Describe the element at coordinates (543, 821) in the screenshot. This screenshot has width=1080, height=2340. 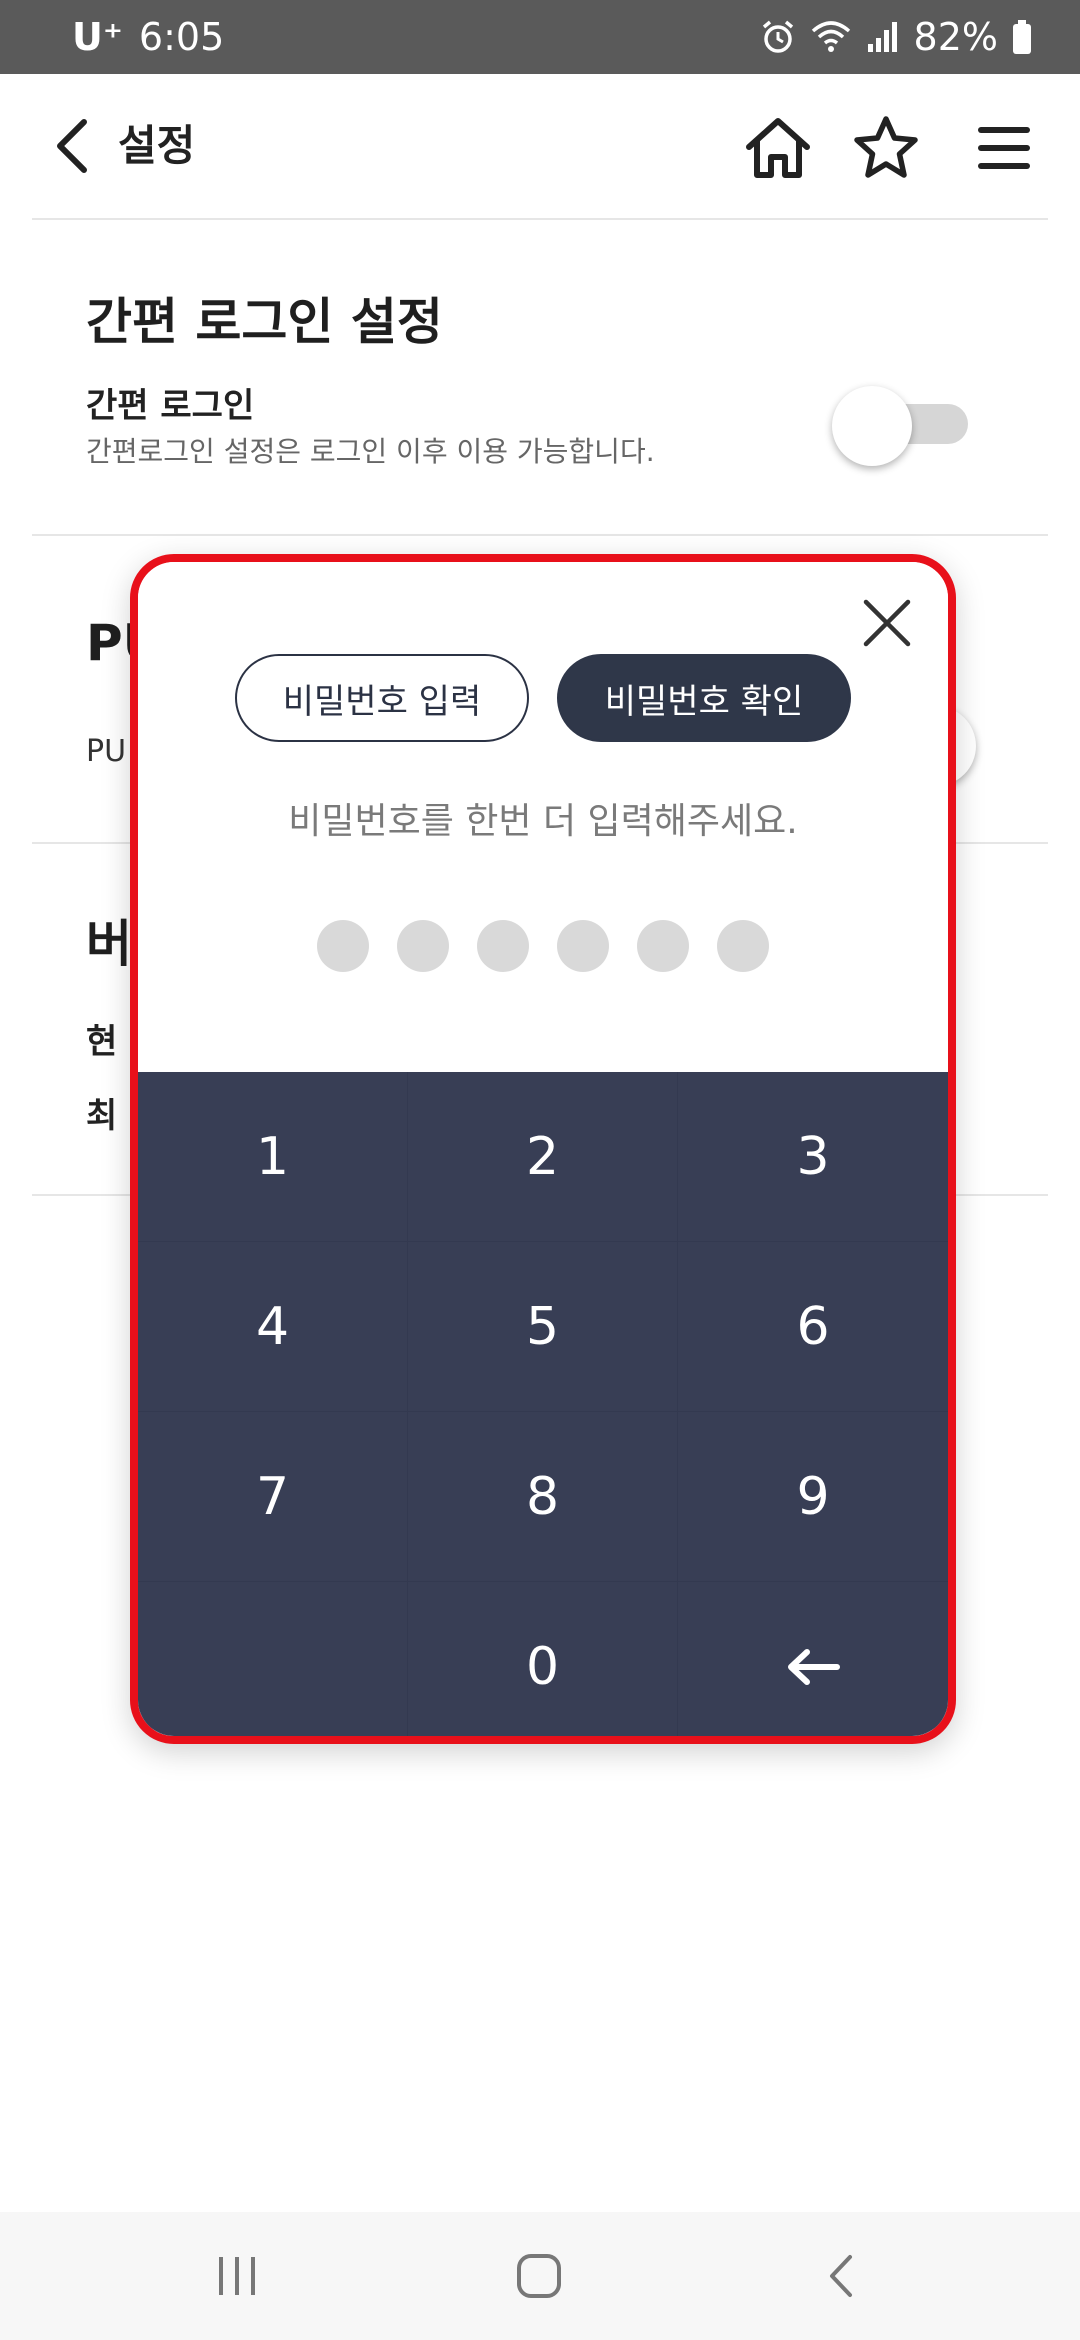
I see `pin-prompt: 비밀번호를 한번 더 입력해주세요.` at that location.